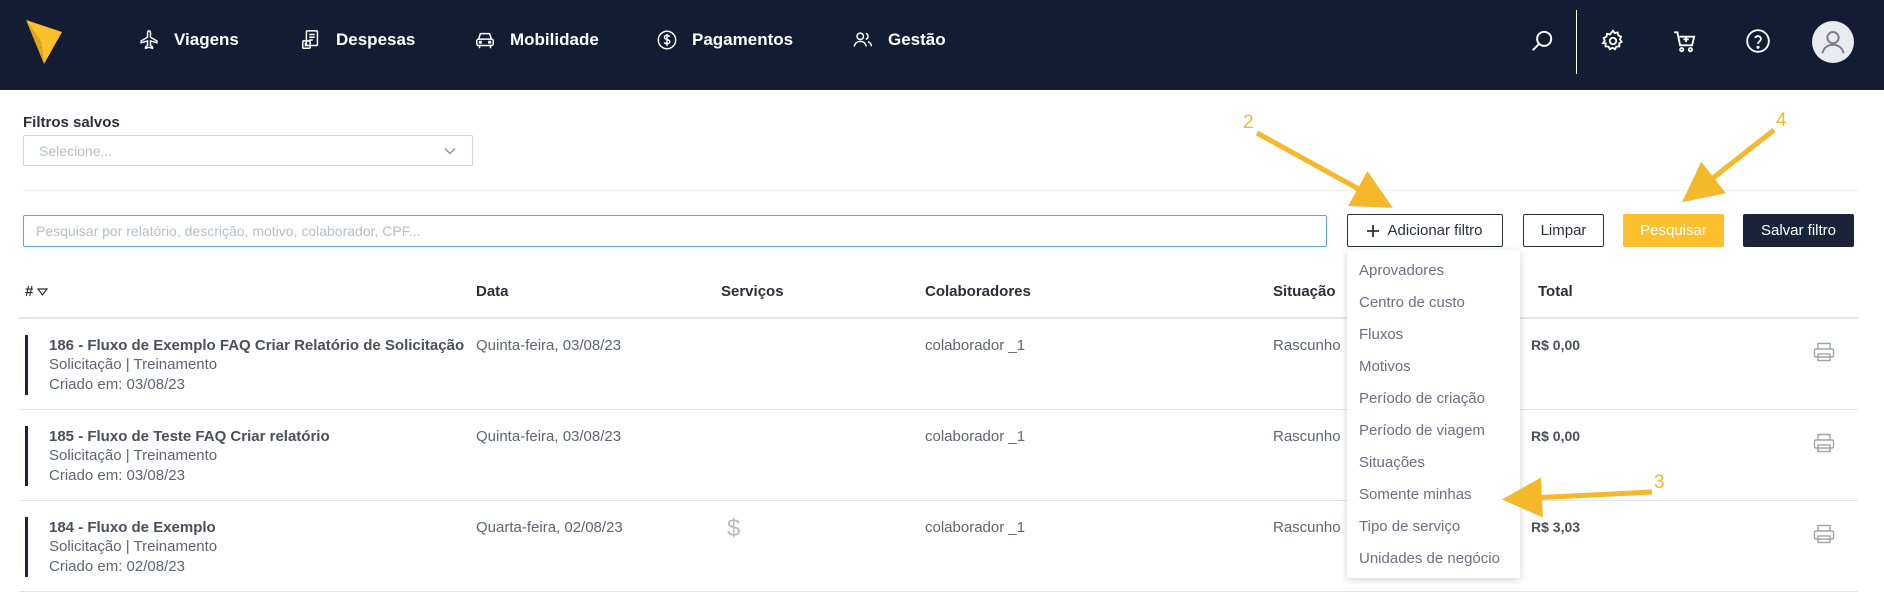 Image resolution: width=1884 pixels, height=596 pixels. I want to click on add-filter-label: Adicionar filtro, so click(1435, 230).